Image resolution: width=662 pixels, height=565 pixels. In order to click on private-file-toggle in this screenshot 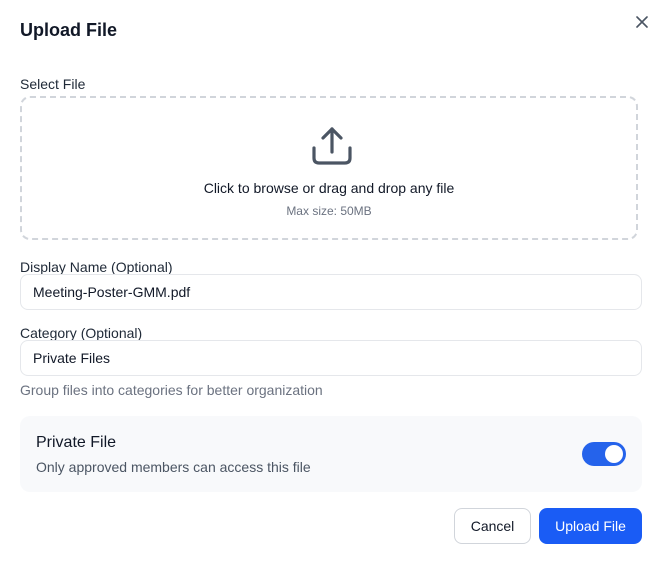, I will do `click(604, 454)`.